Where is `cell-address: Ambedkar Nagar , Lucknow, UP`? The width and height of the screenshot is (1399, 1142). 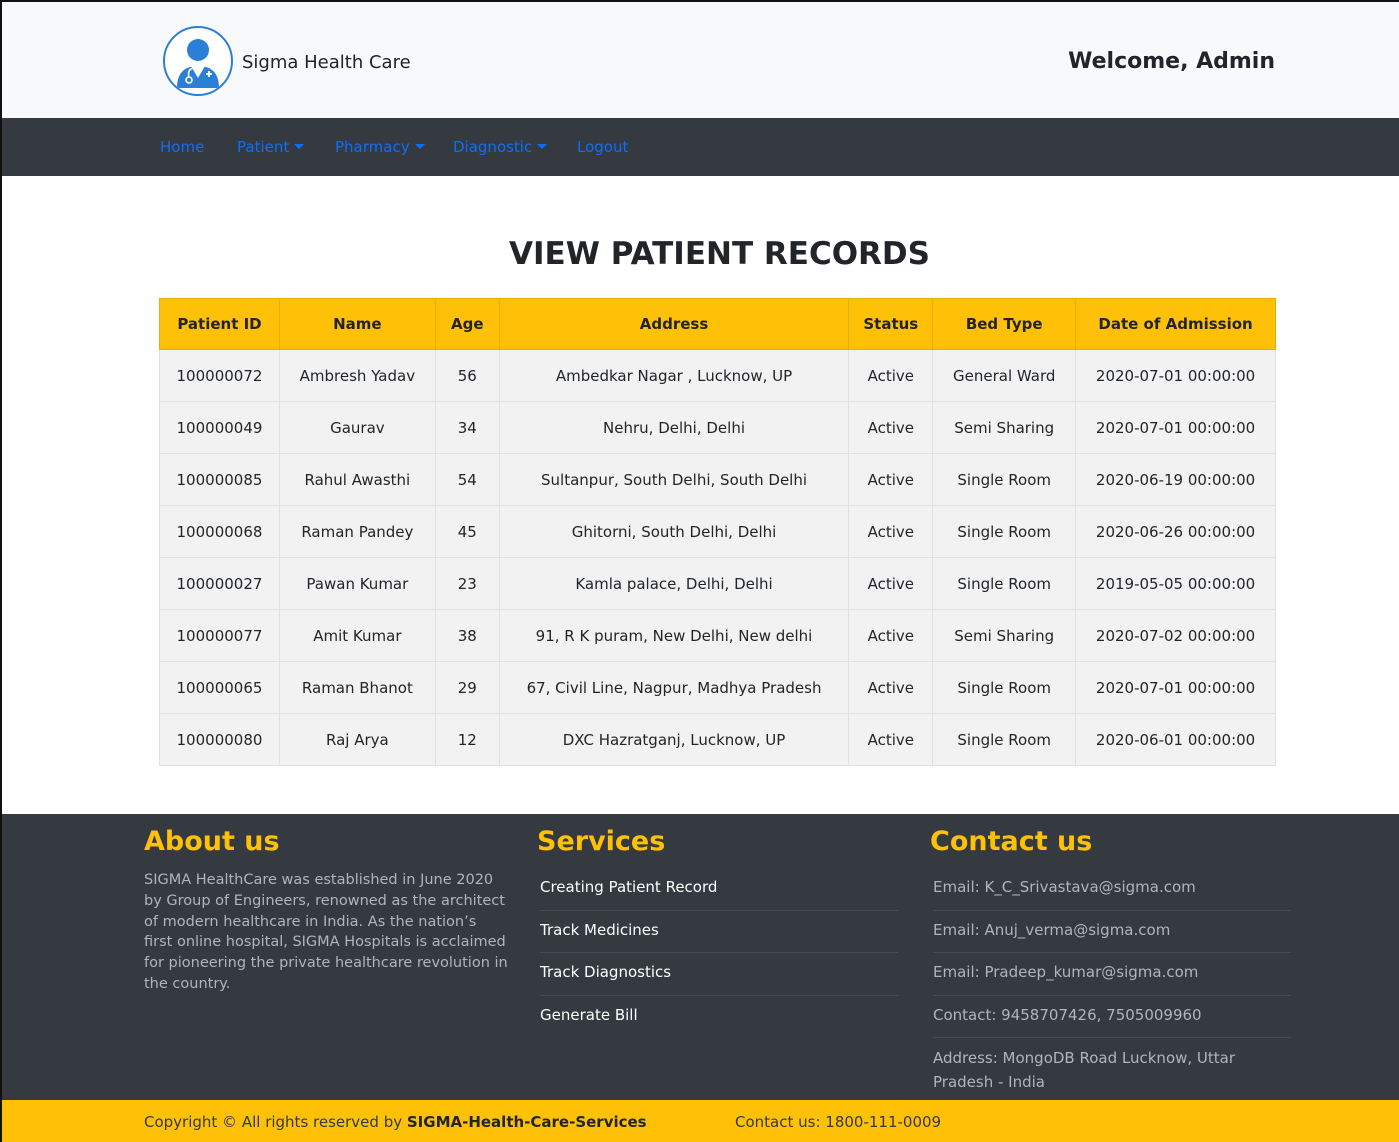 cell-address: Ambedkar Nagar , Lucknow, UP is located at coordinates (674, 375).